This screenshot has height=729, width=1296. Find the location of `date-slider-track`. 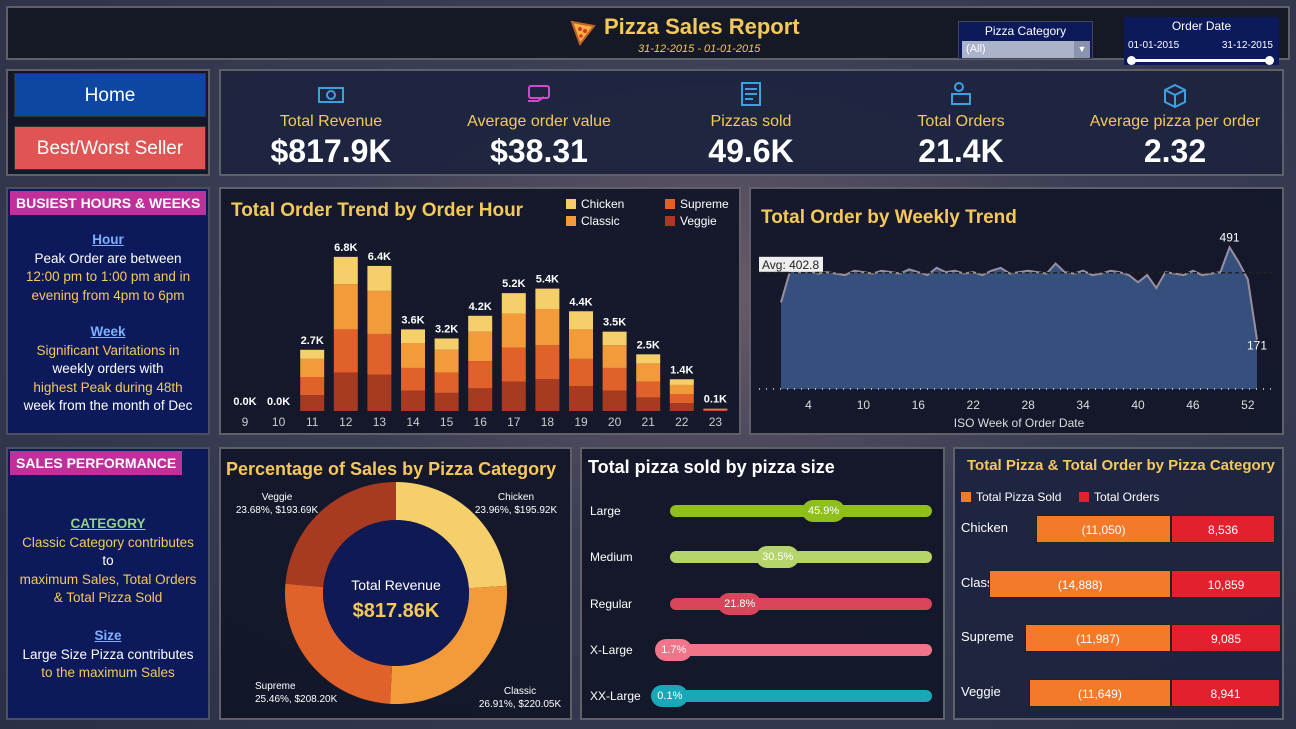

date-slider-track is located at coordinates (1201, 60).